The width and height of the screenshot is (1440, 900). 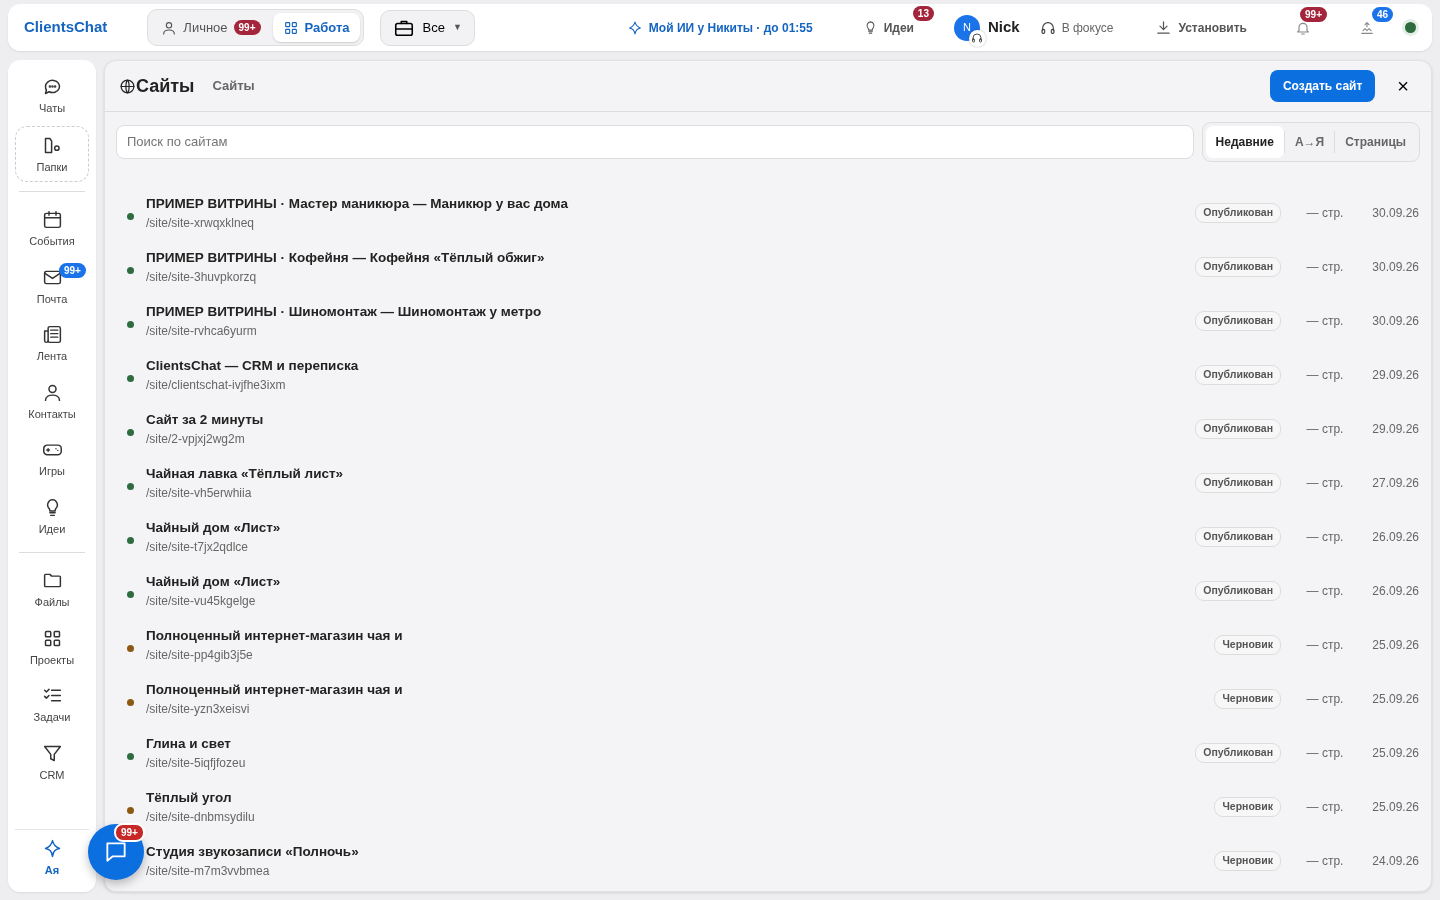 I want to click on site-title: Студия звукозаписи «Полночь», so click(x=674, y=852).